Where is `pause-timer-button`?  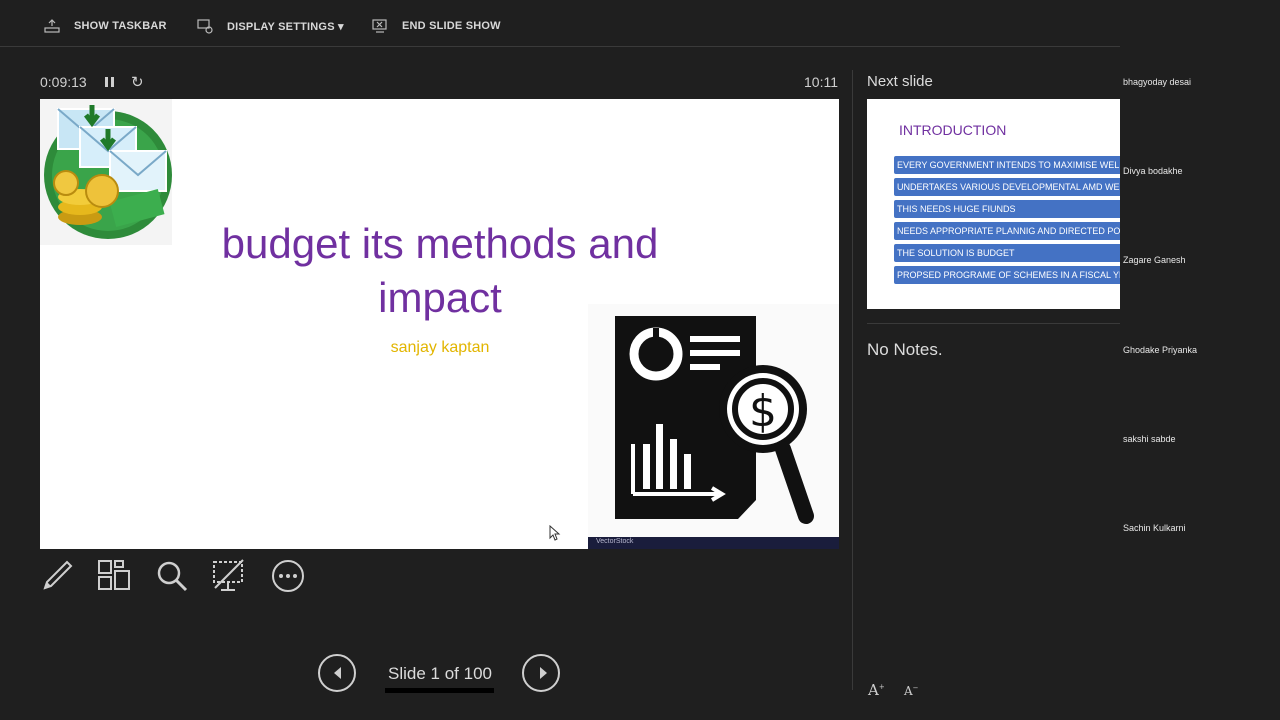
pause-timer-button is located at coordinates (110, 82).